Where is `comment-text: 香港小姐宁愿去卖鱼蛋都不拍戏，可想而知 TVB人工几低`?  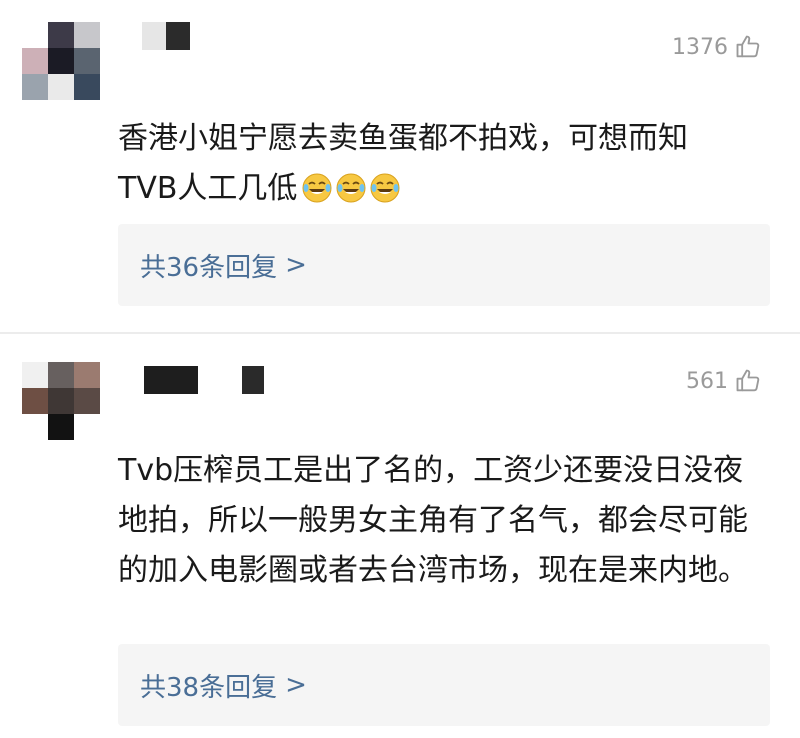
comment-text: 香港小姐宁愿去卖鱼蛋都不拍戏，可想而知 TVB人工几低 is located at coordinates (403, 163).